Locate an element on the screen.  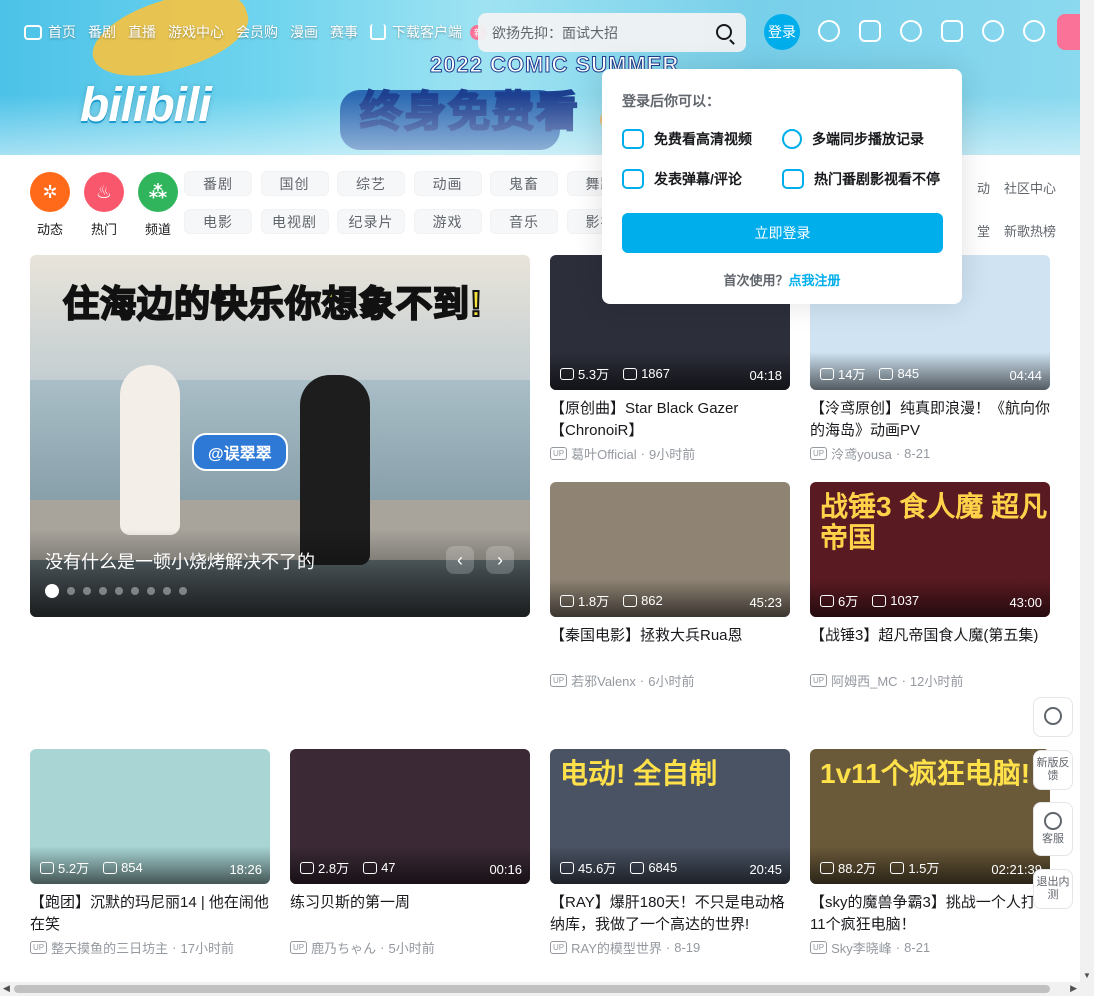
danmaku-icon is located at coordinates (886, 373).